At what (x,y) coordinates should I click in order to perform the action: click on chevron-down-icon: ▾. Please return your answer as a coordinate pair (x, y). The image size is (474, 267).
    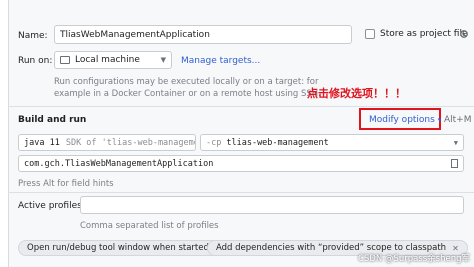
    Looking at the image, I should click on (439, 120).